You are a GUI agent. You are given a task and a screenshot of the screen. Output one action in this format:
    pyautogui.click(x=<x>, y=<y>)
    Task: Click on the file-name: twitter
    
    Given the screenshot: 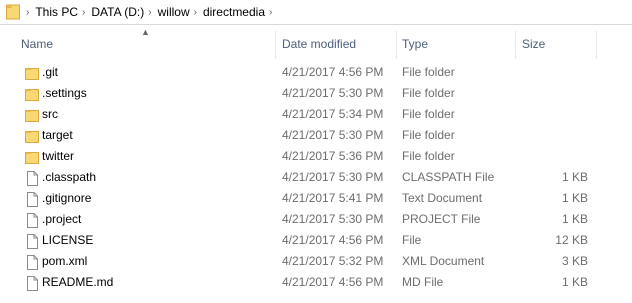 What is the action you would take?
    pyautogui.click(x=58, y=156)
    